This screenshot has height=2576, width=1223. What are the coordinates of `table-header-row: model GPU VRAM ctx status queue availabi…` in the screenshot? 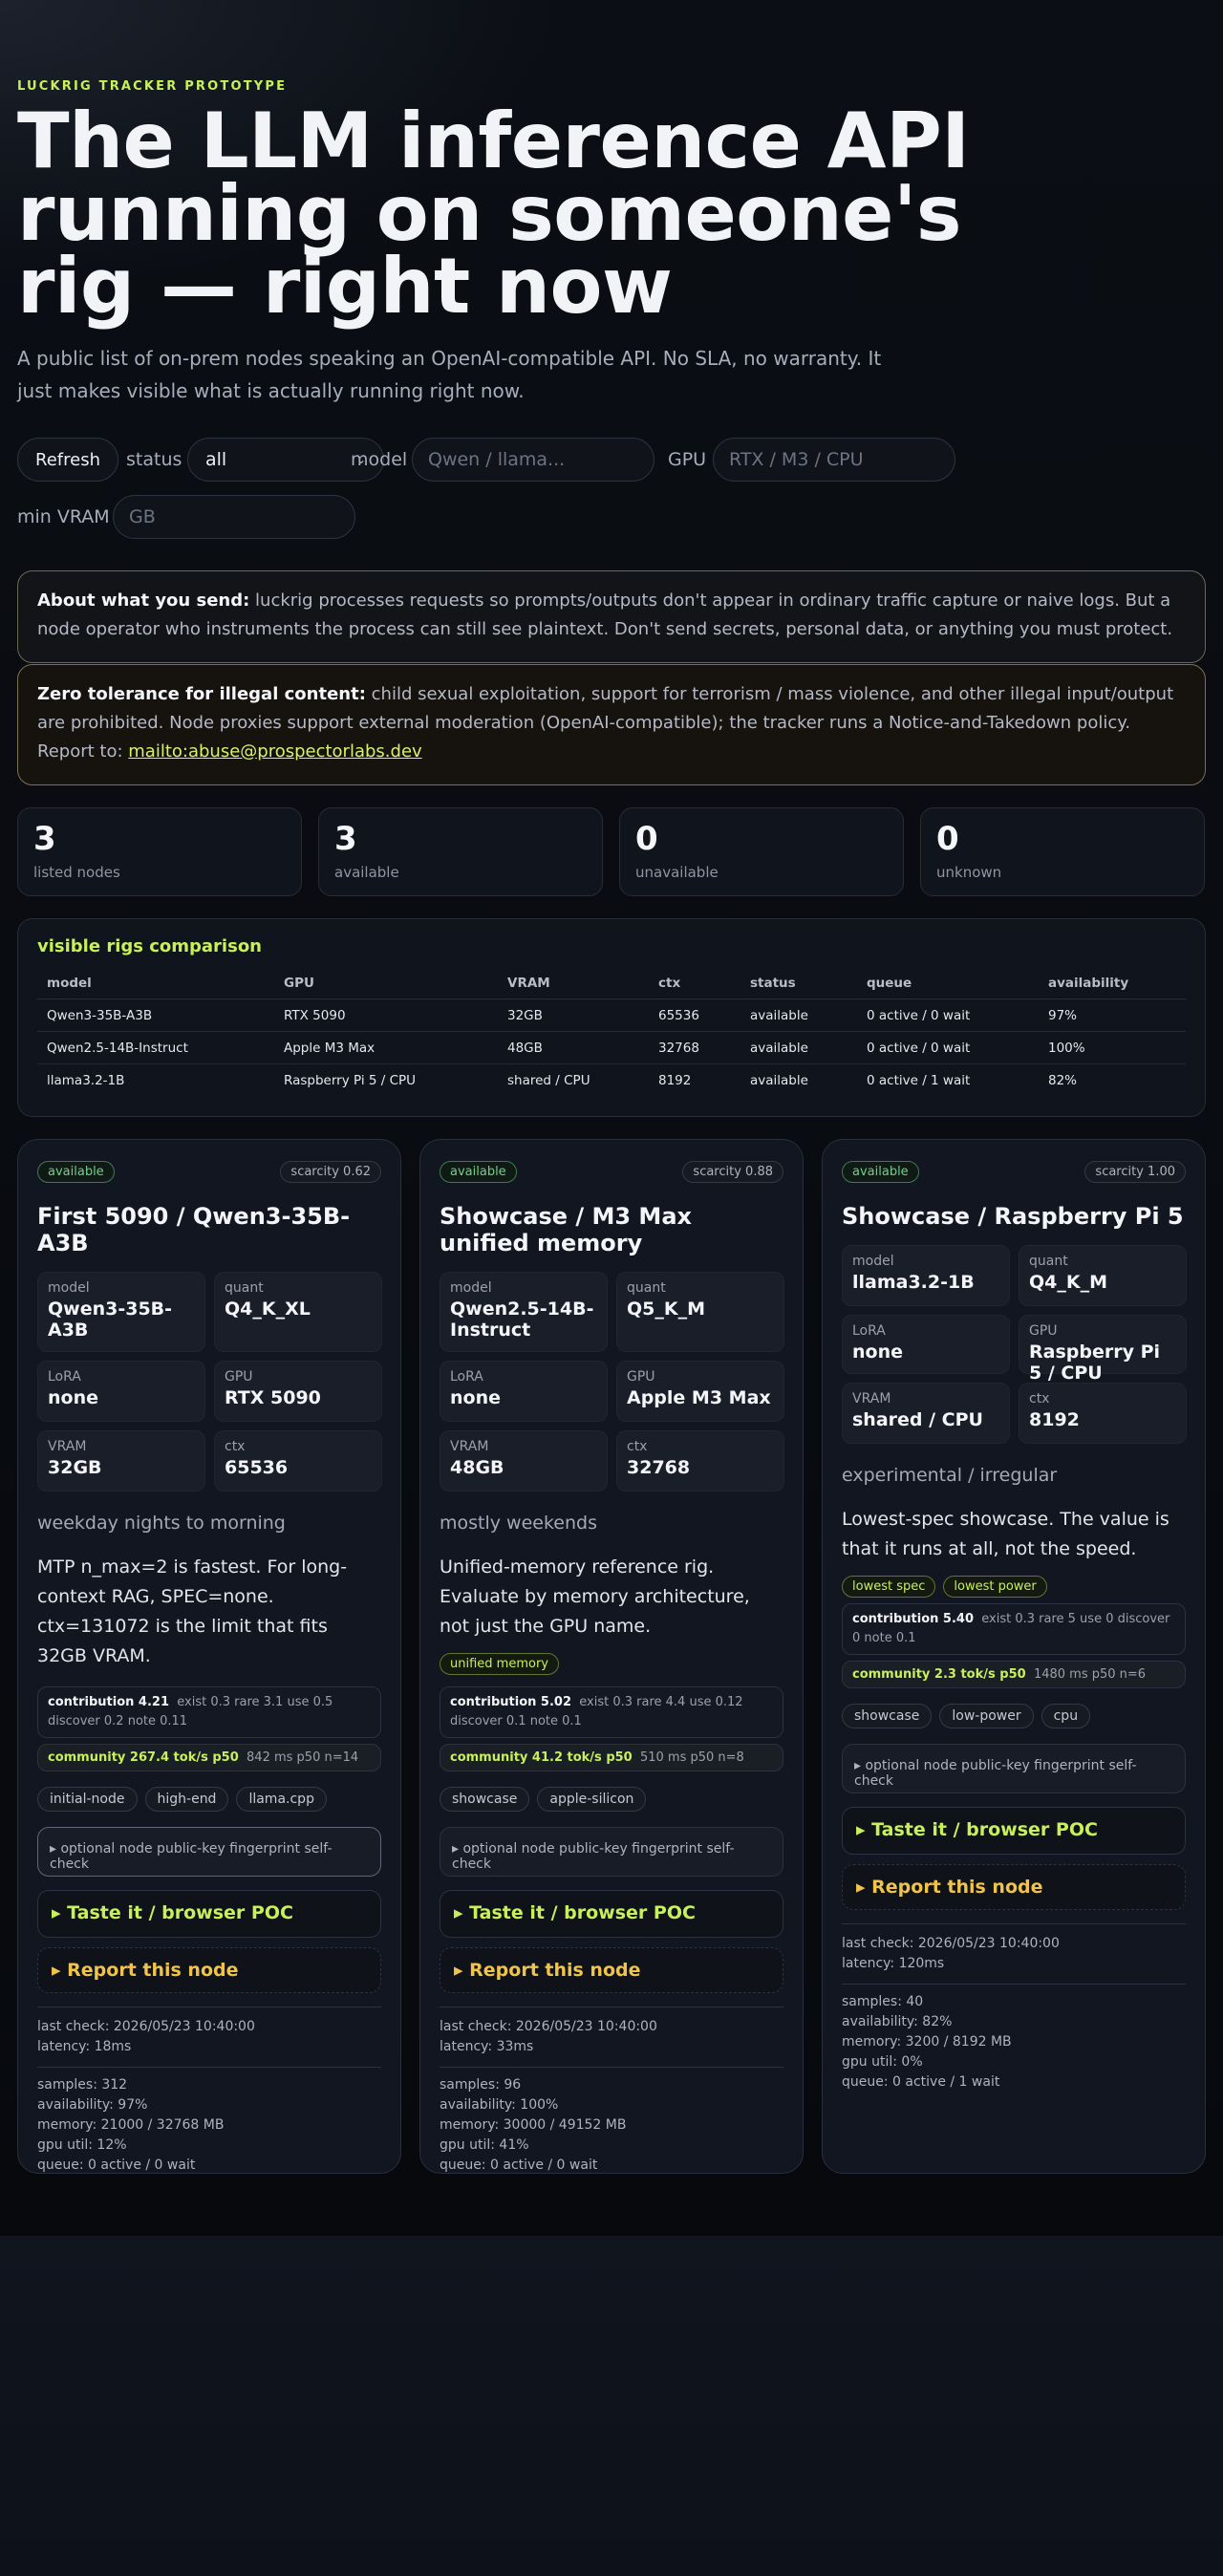 It's located at (611, 983).